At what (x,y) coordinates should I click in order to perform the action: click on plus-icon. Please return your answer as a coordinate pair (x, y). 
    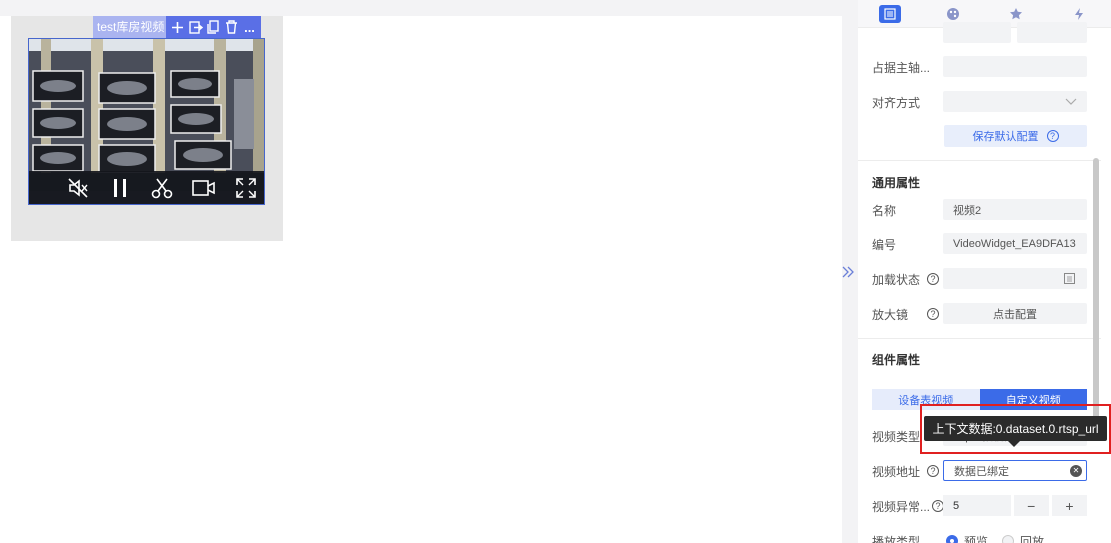
    Looking at the image, I should click on (177, 27).